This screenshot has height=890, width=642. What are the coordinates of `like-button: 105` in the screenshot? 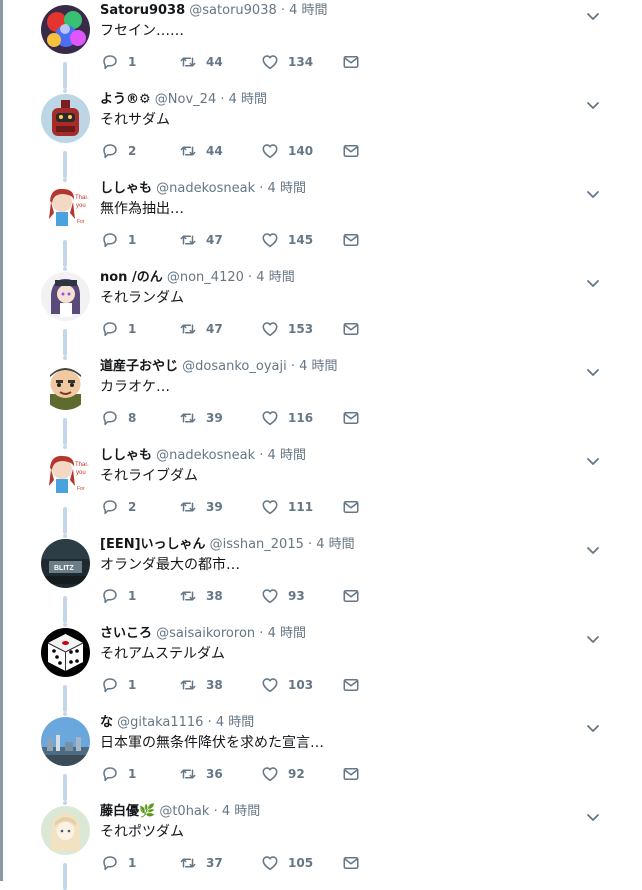 It's located at (287, 863).